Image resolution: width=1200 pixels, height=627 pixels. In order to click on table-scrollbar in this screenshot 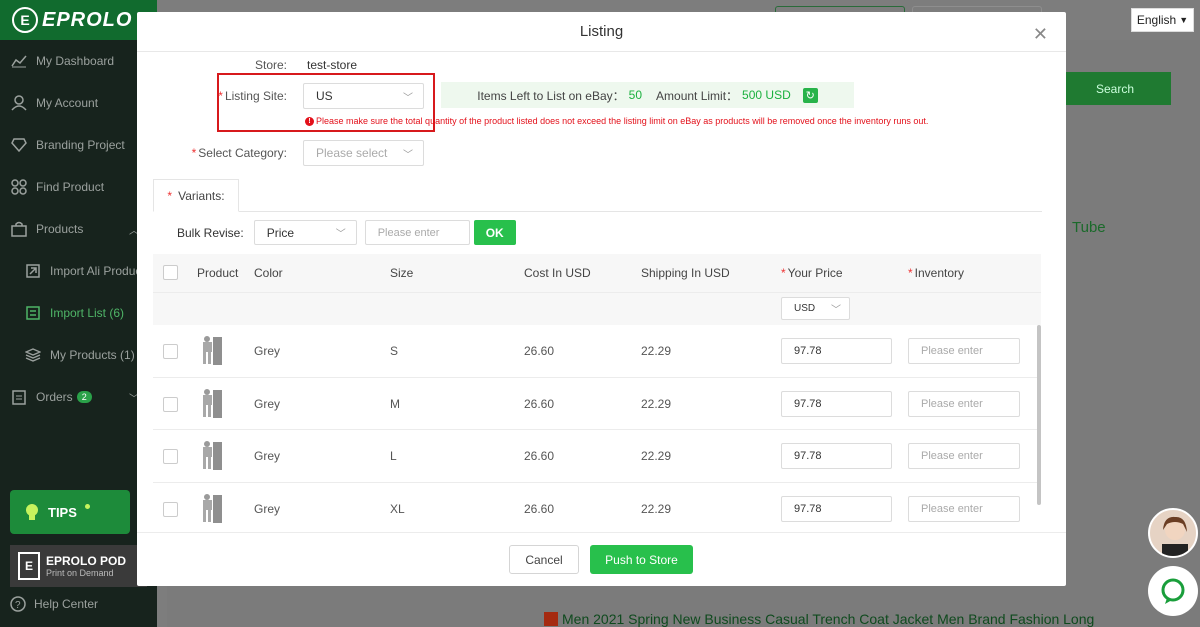, I will do `click(1039, 415)`.